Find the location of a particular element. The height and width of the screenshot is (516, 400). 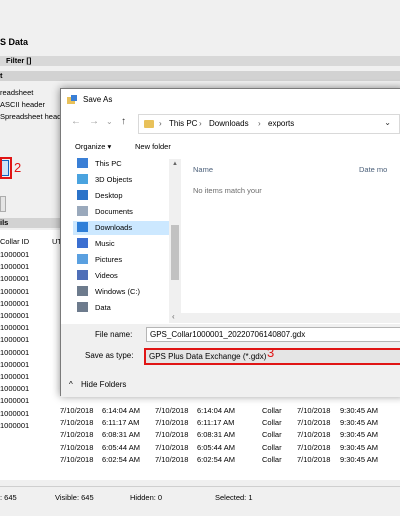

breadcrumb-downloads: Downloads is located at coordinates (229, 123).